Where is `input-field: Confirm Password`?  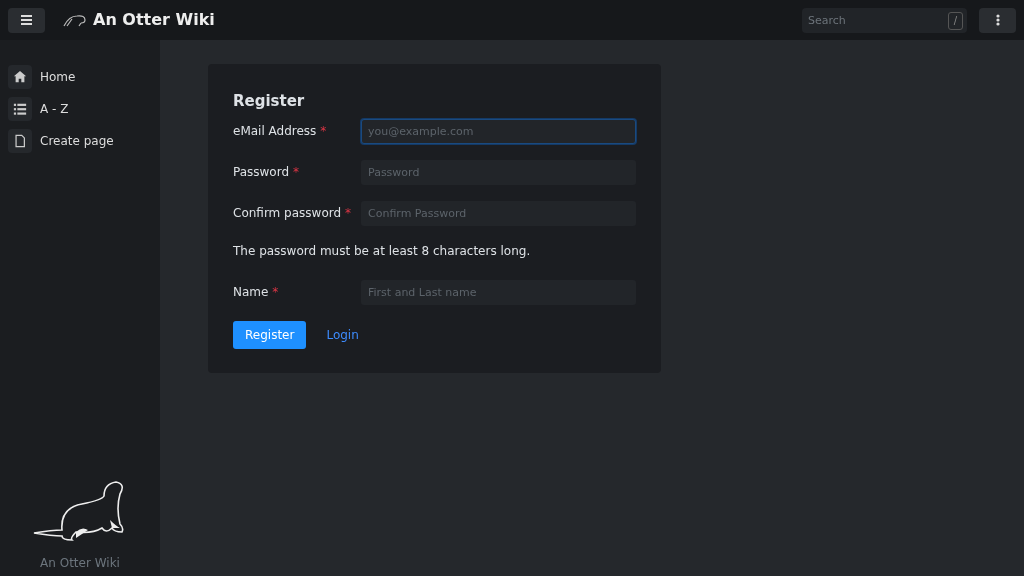 input-field: Confirm Password is located at coordinates (498, 213).